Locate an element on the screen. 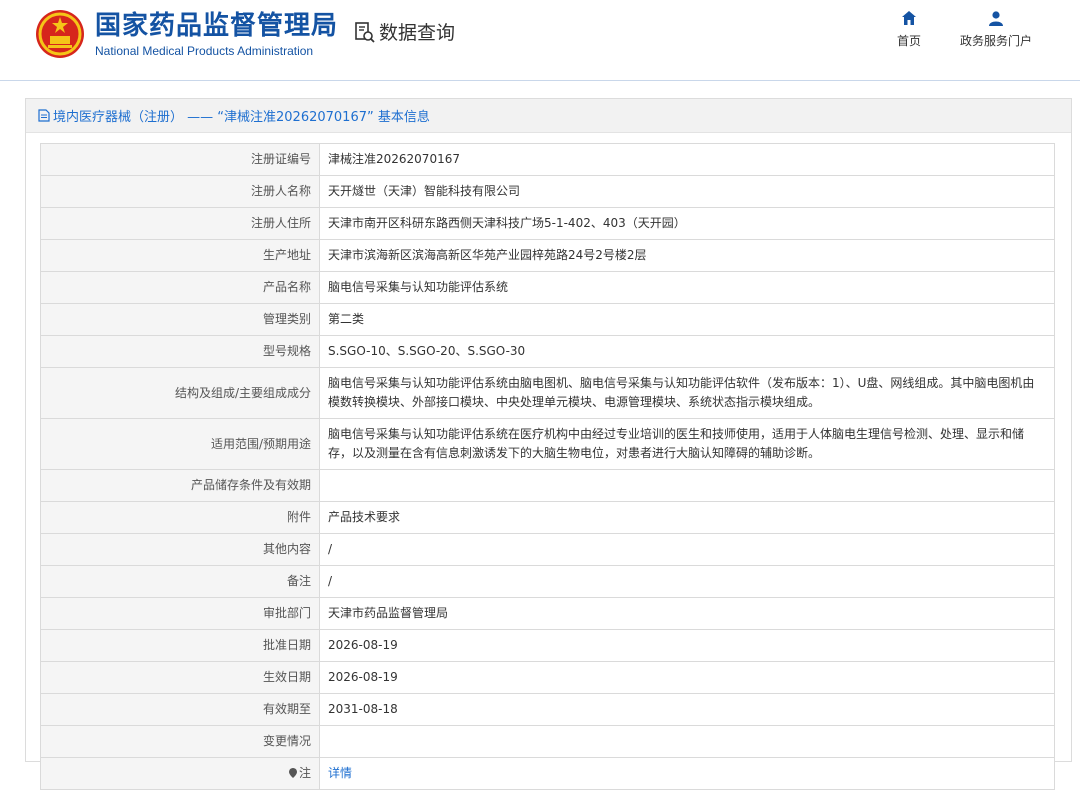  row-label: 注 is located at coordinates (180, 773).